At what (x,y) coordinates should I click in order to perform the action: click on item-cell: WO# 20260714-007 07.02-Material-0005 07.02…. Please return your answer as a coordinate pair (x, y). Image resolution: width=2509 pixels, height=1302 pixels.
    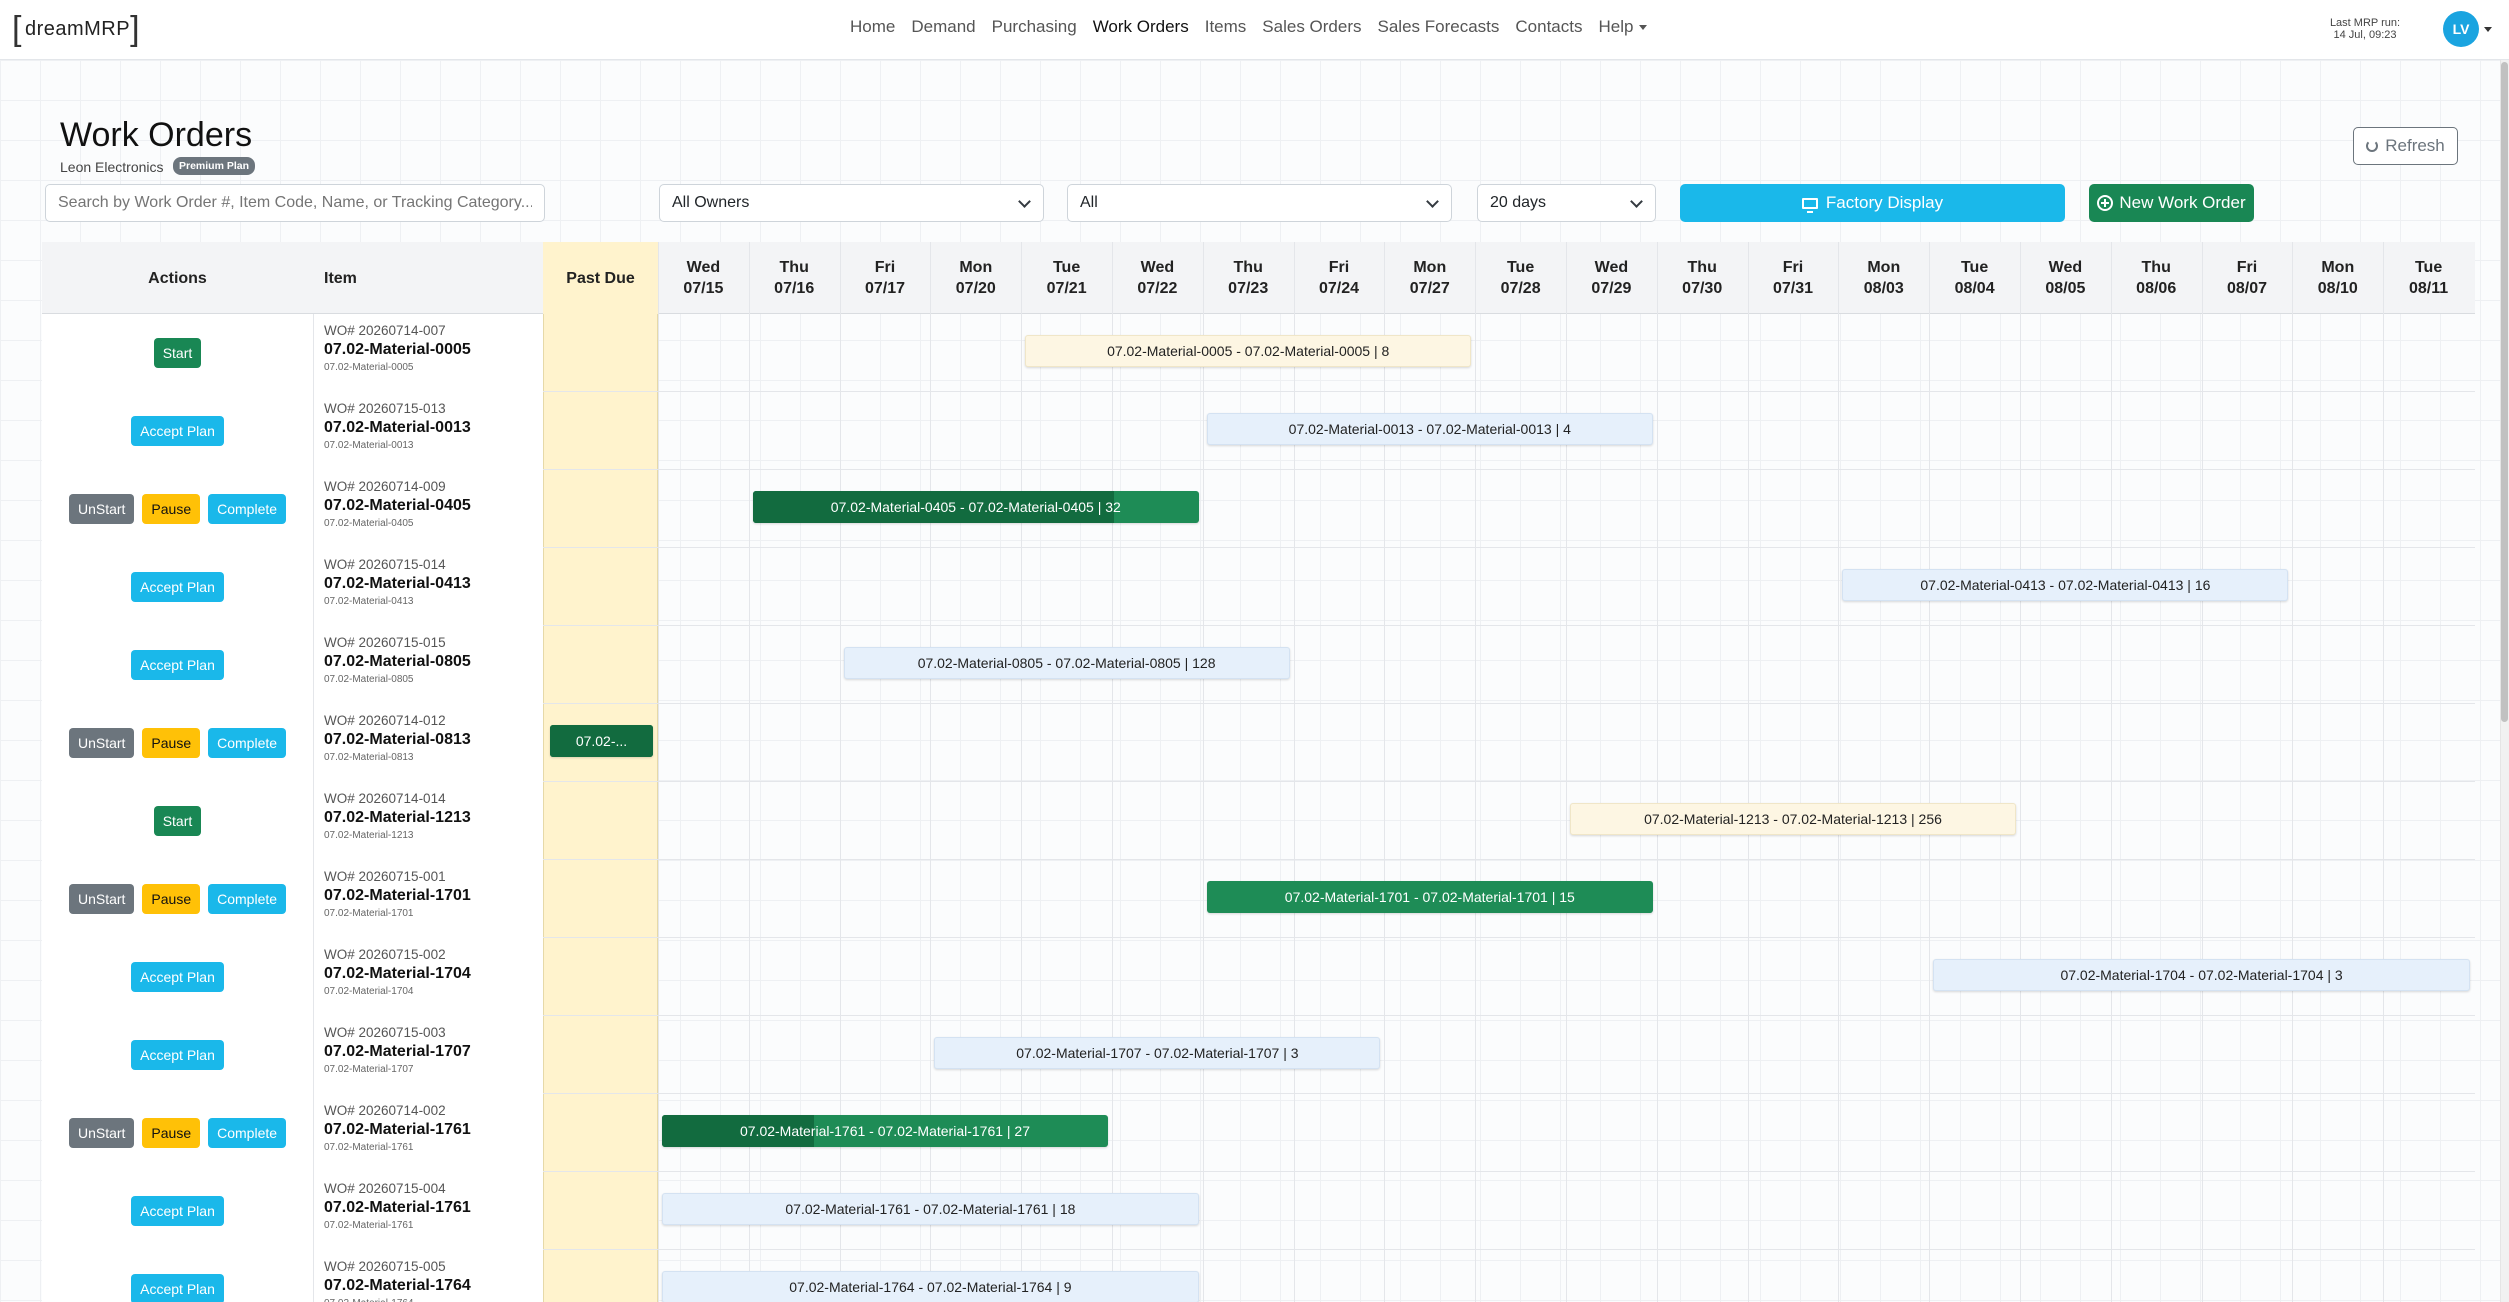
    Looking at the image, I should click on (397, 349).